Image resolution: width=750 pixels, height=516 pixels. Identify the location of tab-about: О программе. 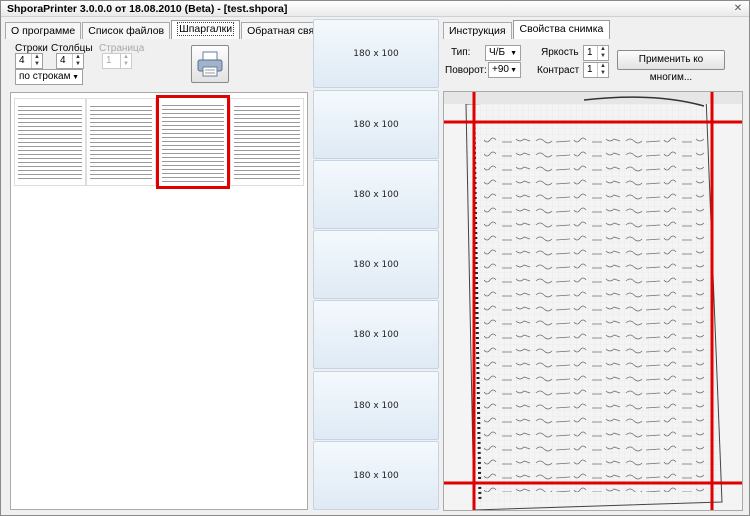
(43, 30).